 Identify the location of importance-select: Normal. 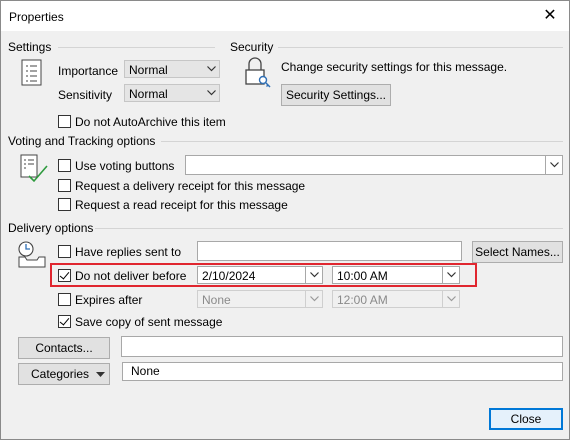
(172, 69).